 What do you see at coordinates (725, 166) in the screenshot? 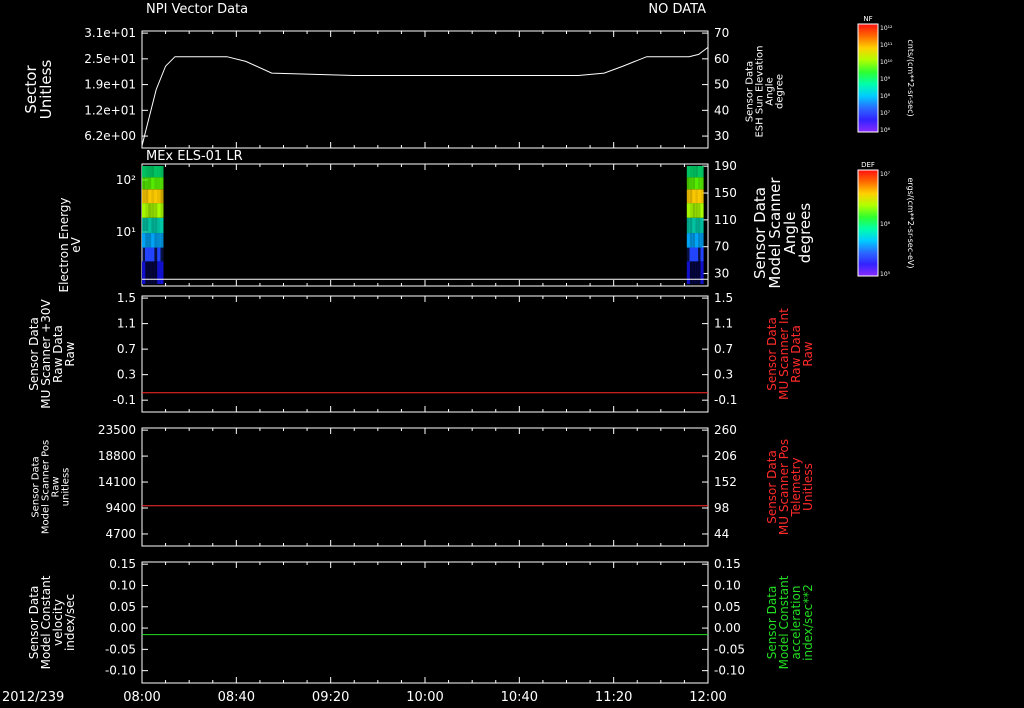
I see `y-tick-label: 190` at bounding box center [725, 166].